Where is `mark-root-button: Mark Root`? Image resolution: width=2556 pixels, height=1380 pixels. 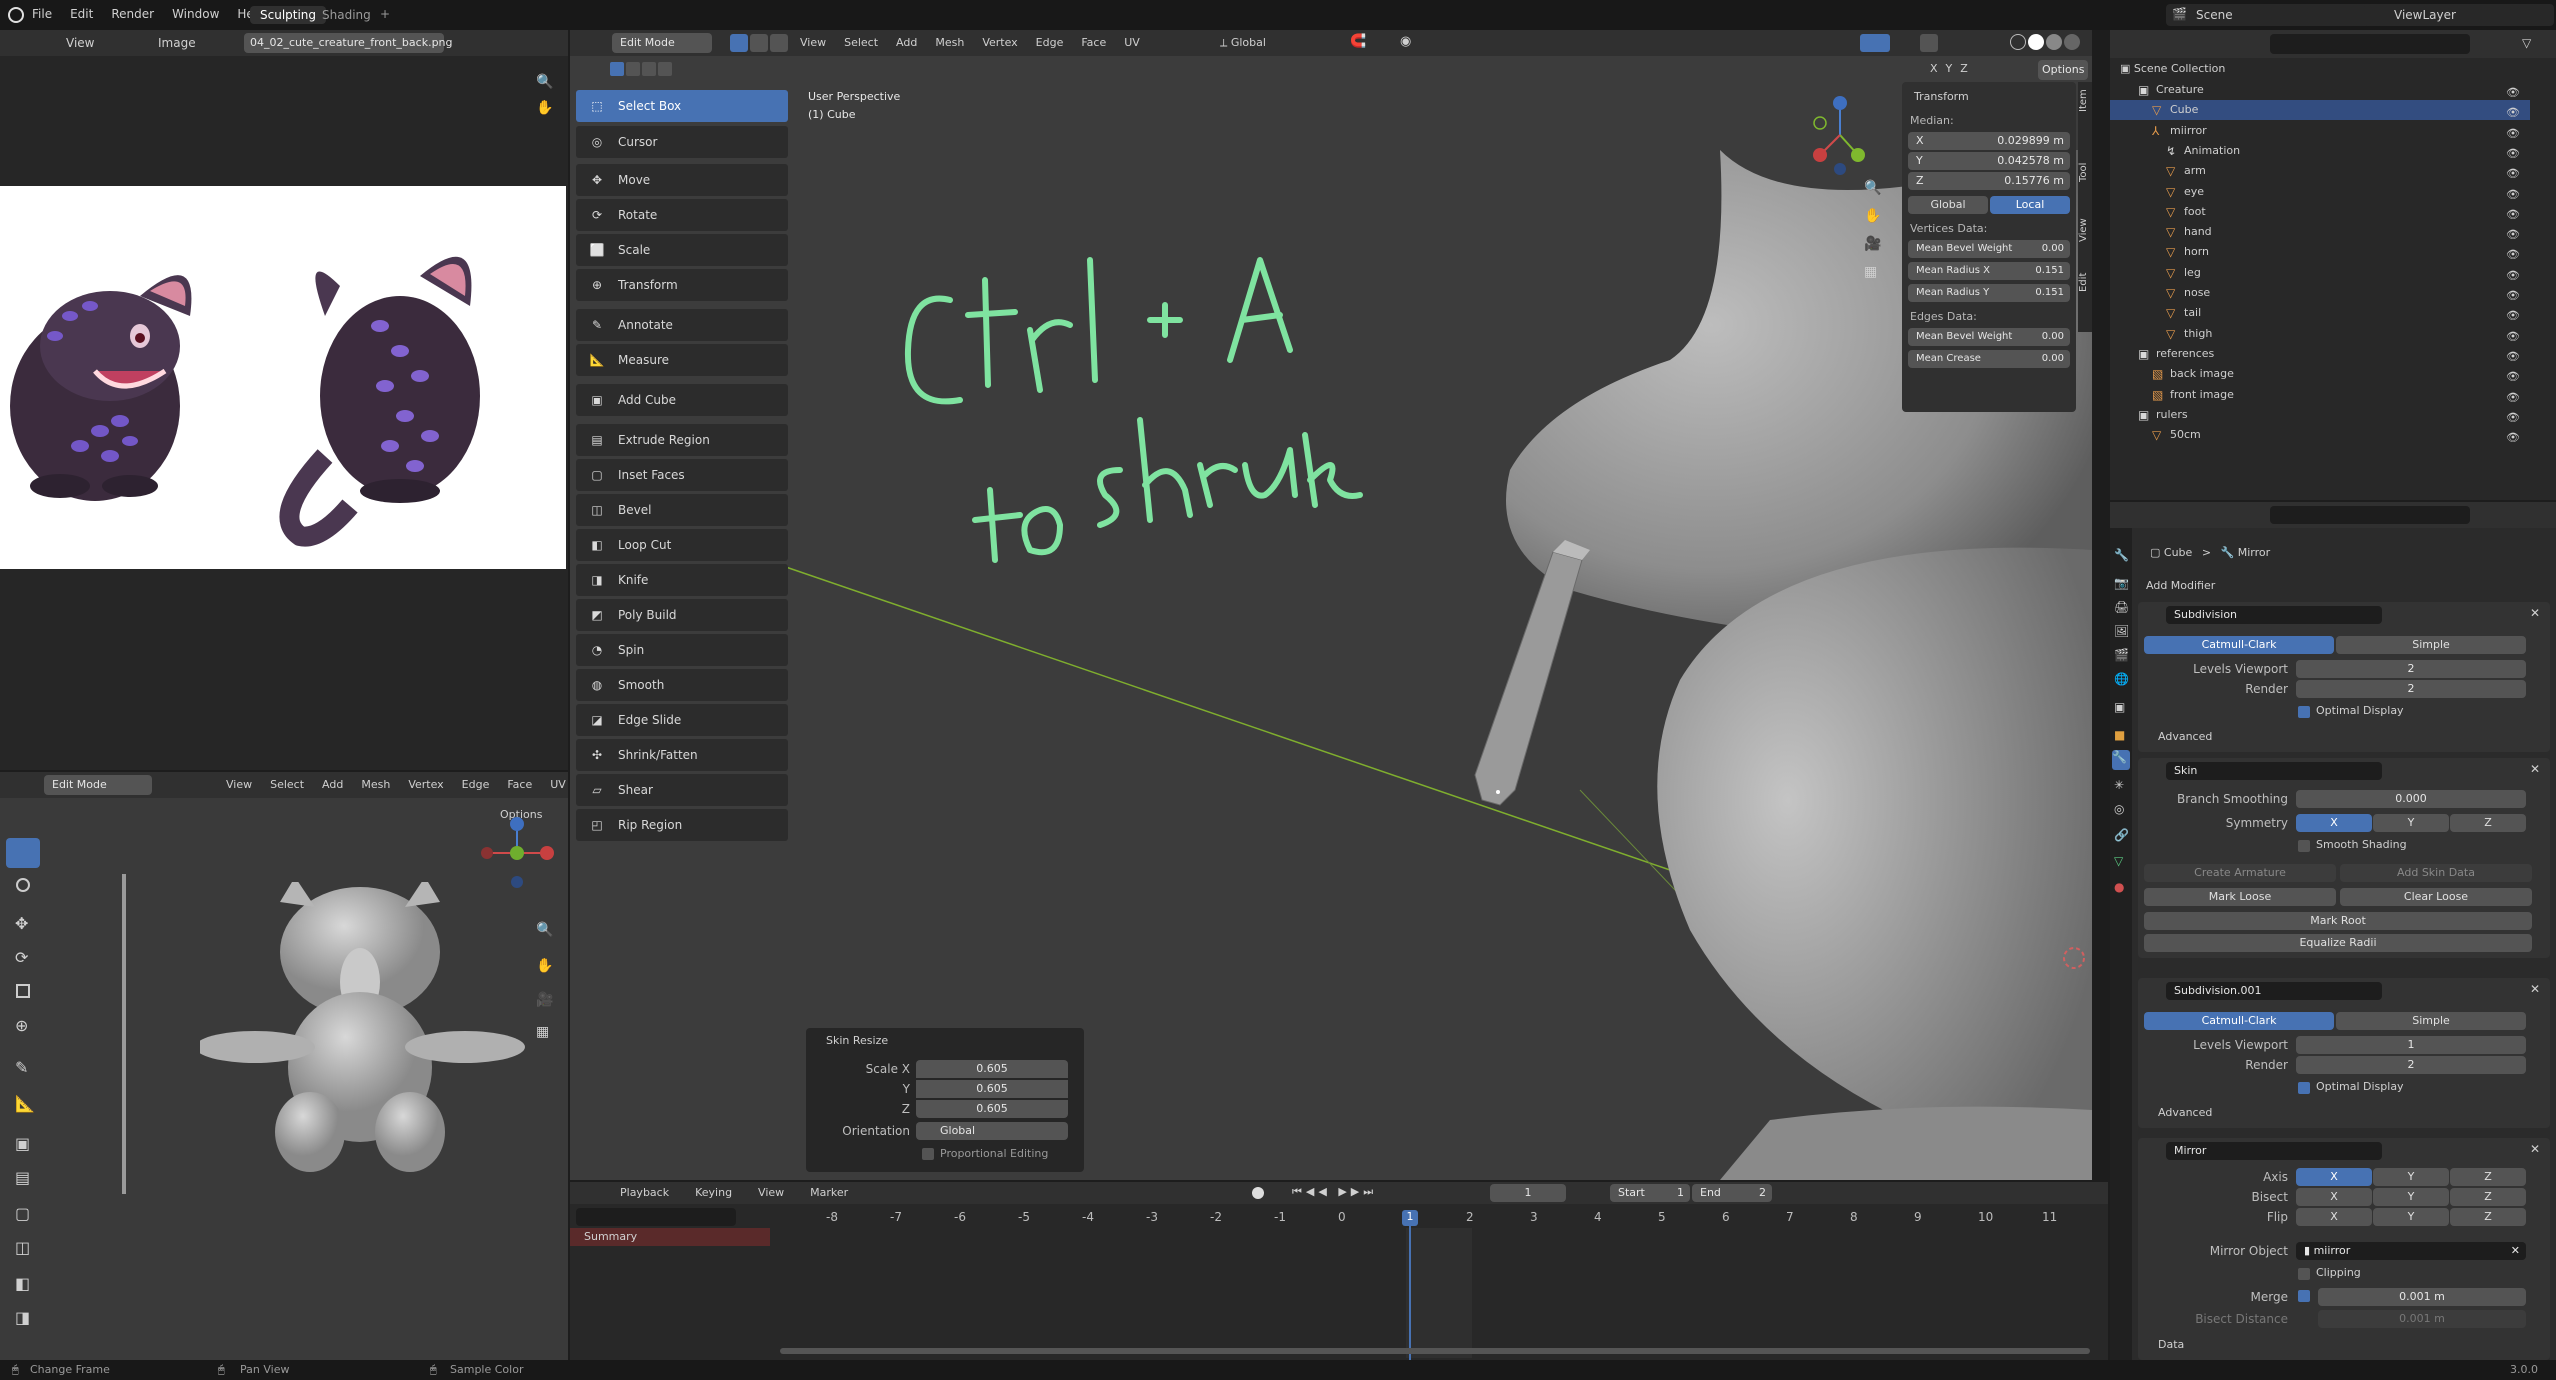
mark-root-button: Mark Root is located at coordinates (2338, 921).